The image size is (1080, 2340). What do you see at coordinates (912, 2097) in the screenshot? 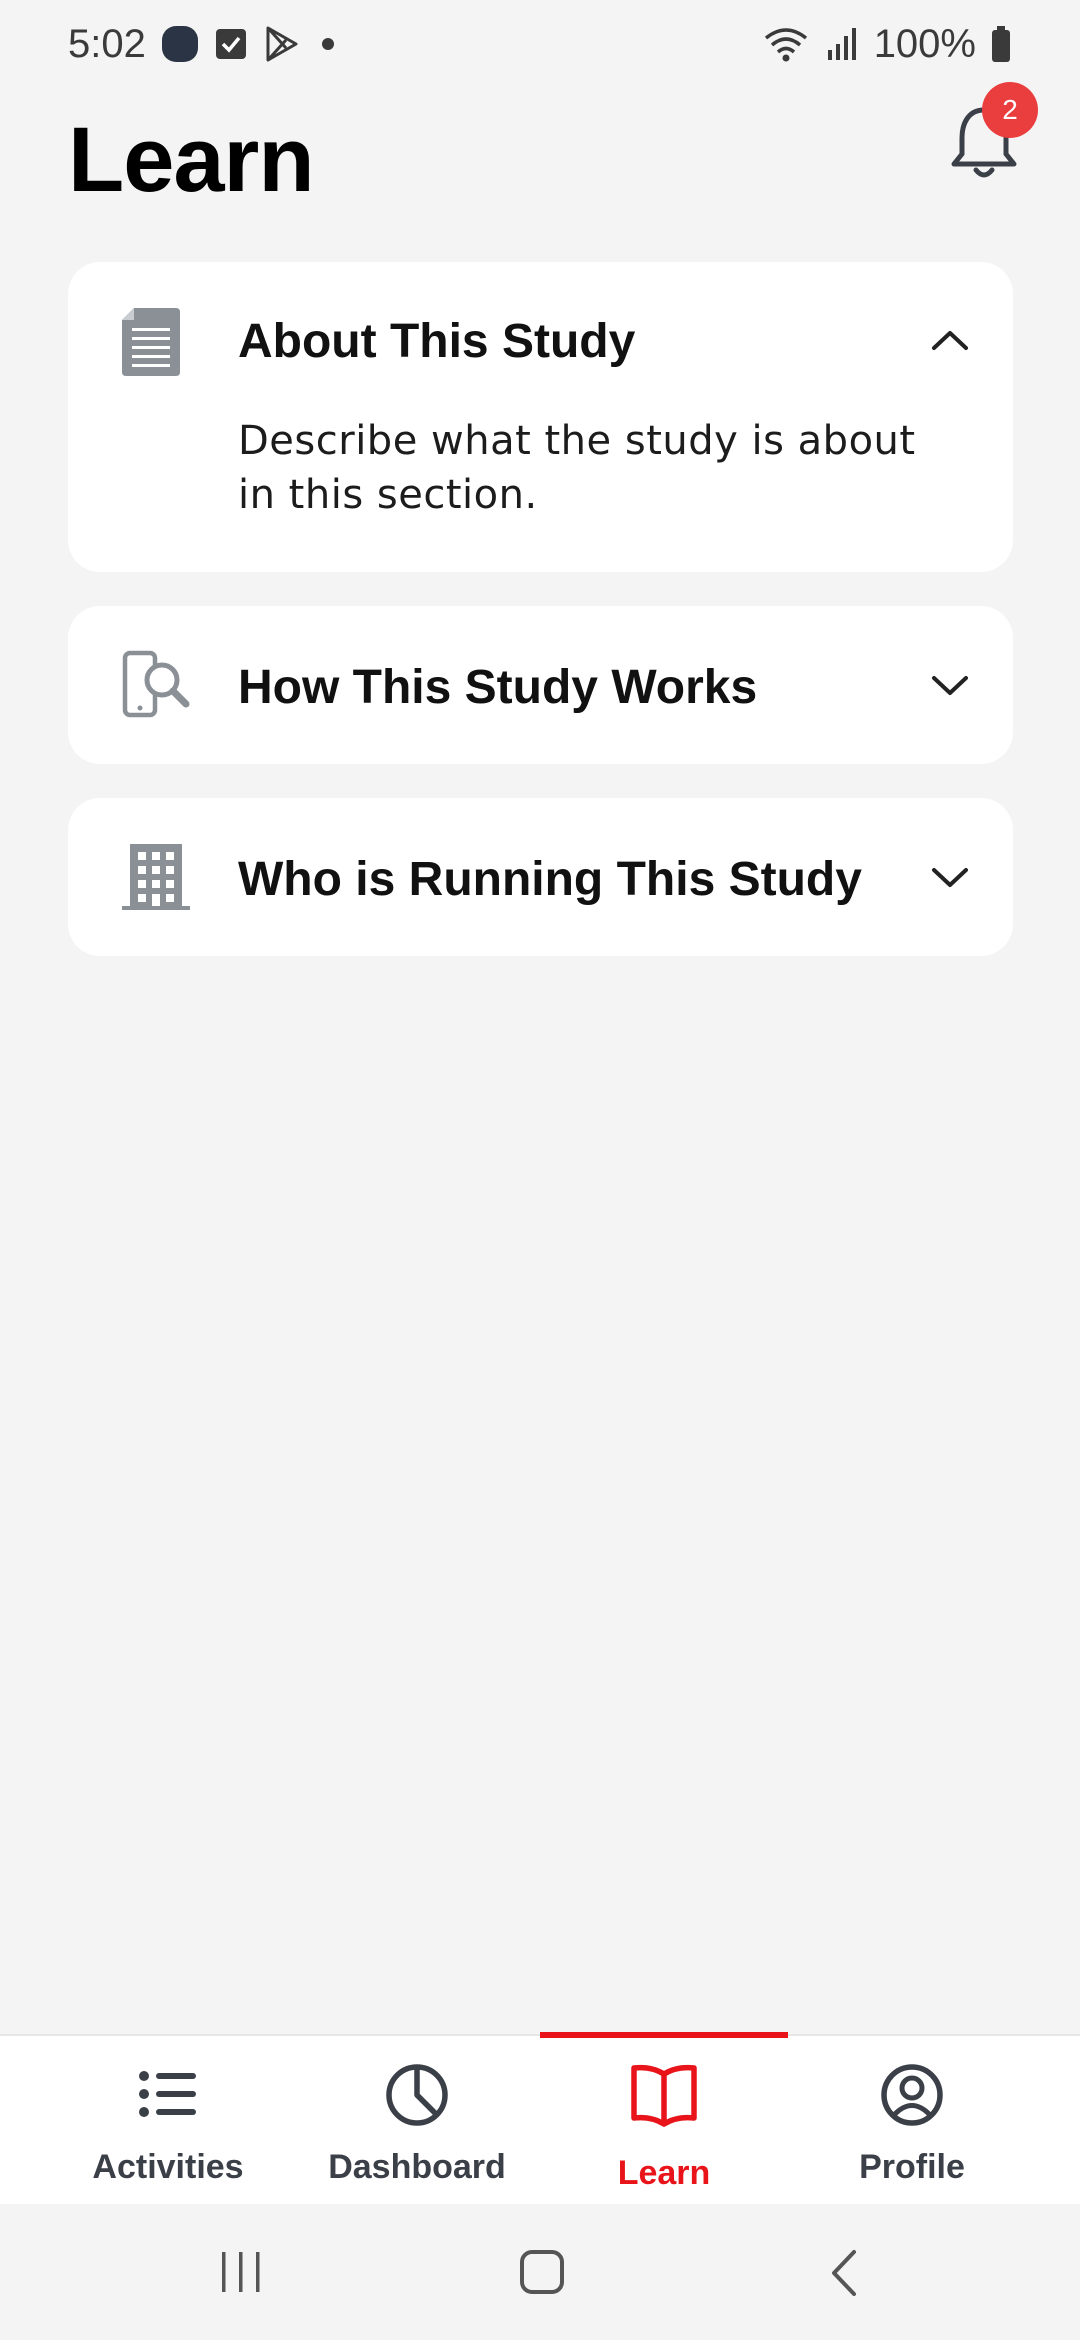
I see `user-circle-icon` at bounding box center [912, 2097].